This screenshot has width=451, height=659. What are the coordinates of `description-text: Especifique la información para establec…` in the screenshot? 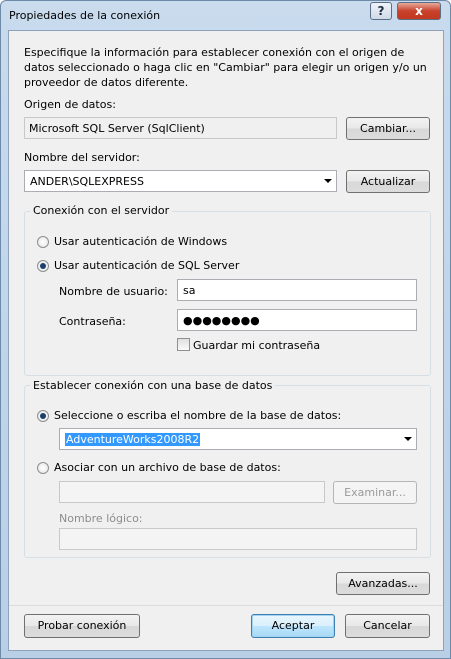 It's located at (225, 67).